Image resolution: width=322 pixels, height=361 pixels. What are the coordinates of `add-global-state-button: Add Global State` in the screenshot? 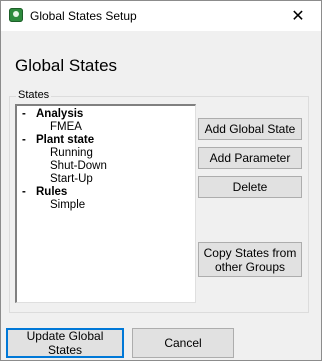 It's located at (250, 129).